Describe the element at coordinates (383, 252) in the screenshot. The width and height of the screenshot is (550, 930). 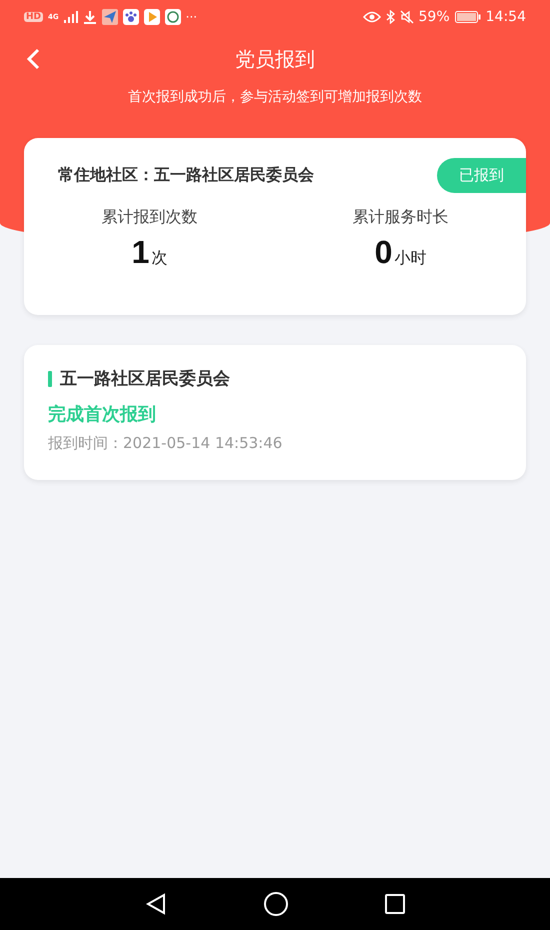
I see `stat-value: 0` at that location.